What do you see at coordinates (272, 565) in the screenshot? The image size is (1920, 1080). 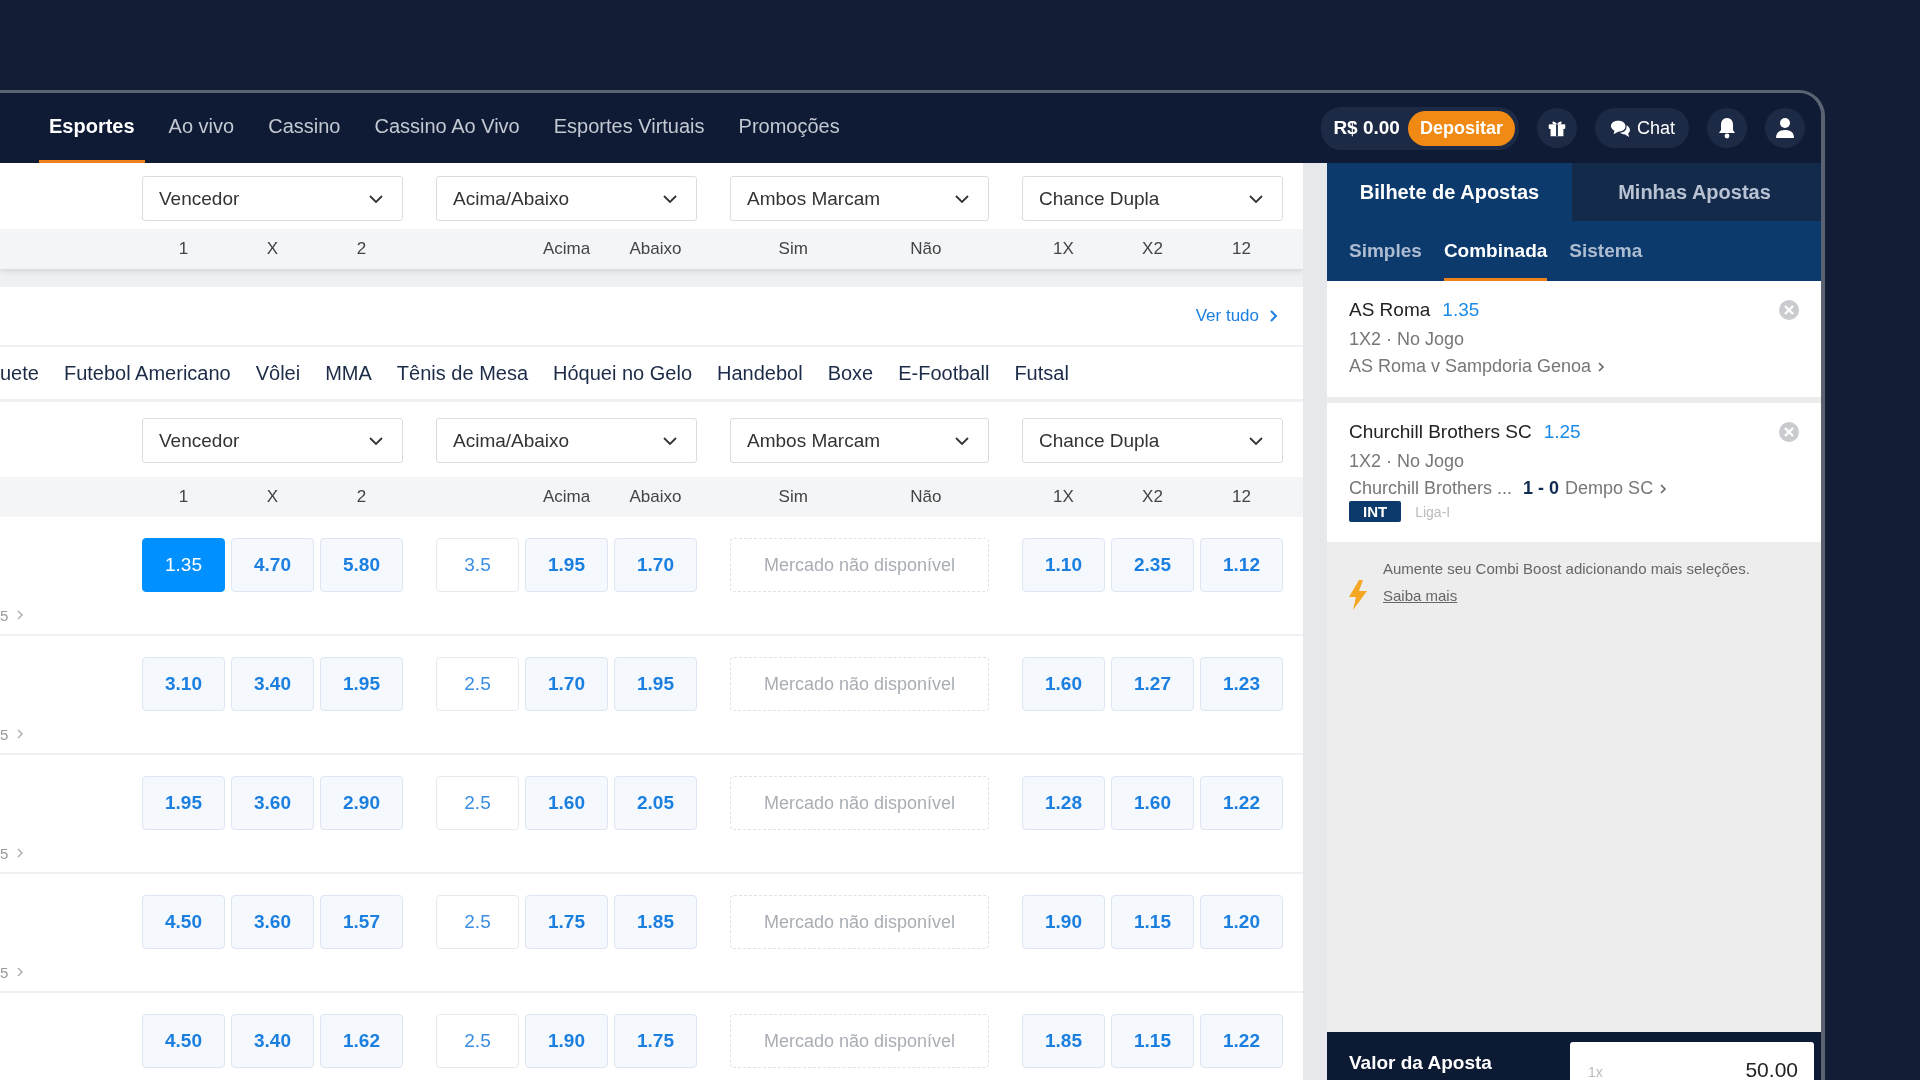 I see `odds-button: 4.70` at bounding box center [272, 565].